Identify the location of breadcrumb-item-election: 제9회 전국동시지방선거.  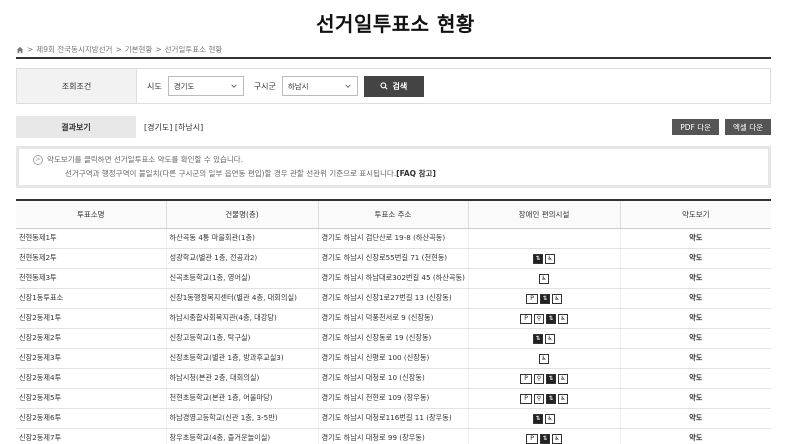
(74, 49).